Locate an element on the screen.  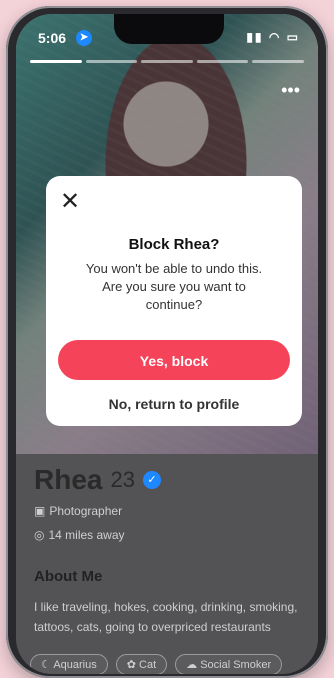
photo-progress is located at coordinates (167, 61).